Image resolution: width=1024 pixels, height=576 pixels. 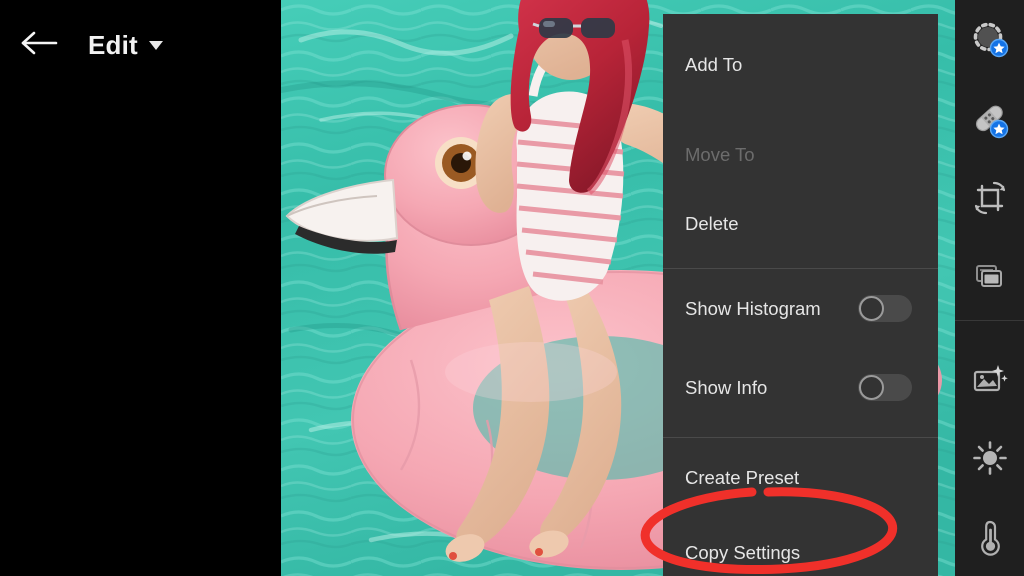 I want to click on caret-down-icon, so click(x=155, y=45).